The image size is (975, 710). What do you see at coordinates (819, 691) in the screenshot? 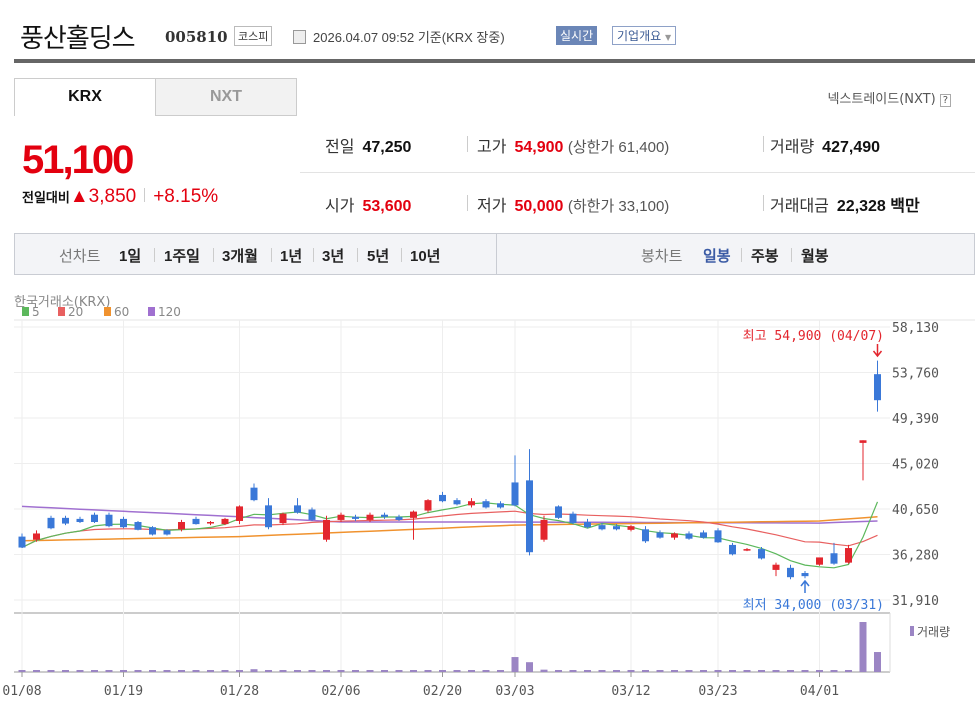
I see `x-tick-label: 04/01` at bounding box center [819, 691].